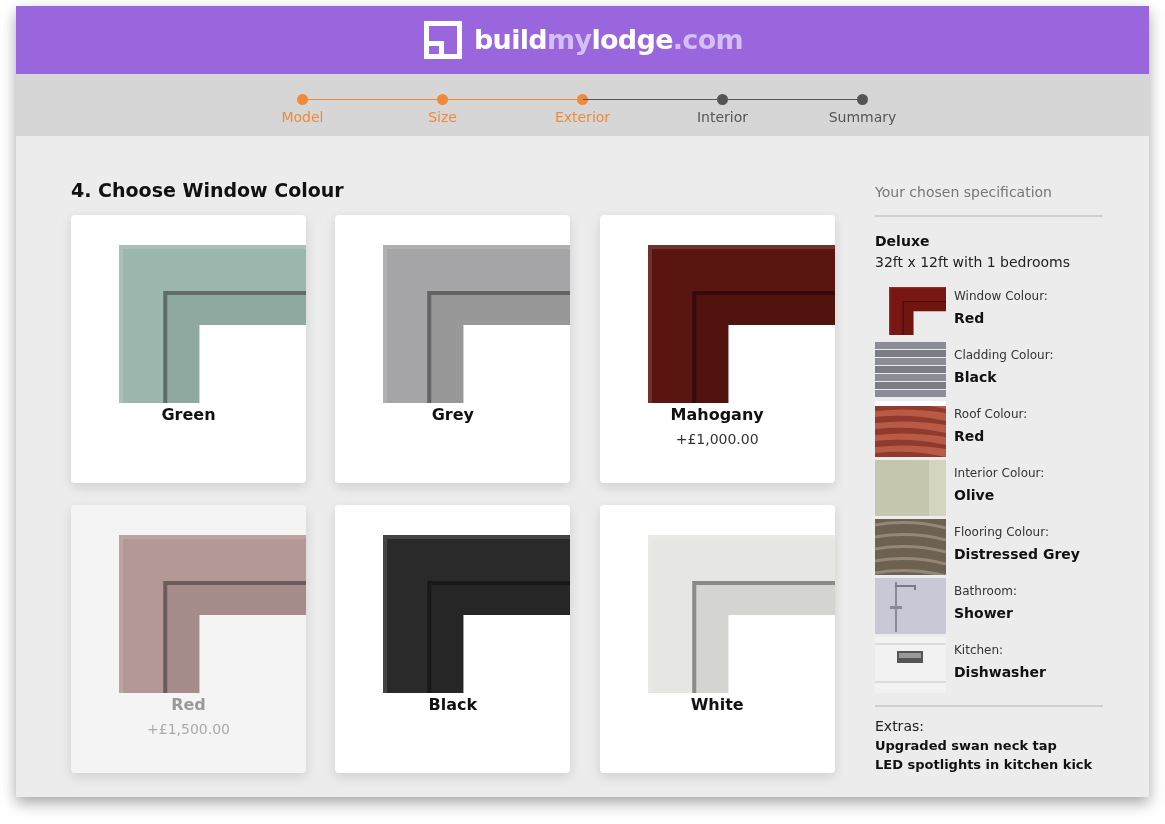 The height and width of the screenshot is (824, 1165). Describe the element at coordinates (1004, 355) in the screenshot. I see `spec-label: Cladding Colour:` at that location.